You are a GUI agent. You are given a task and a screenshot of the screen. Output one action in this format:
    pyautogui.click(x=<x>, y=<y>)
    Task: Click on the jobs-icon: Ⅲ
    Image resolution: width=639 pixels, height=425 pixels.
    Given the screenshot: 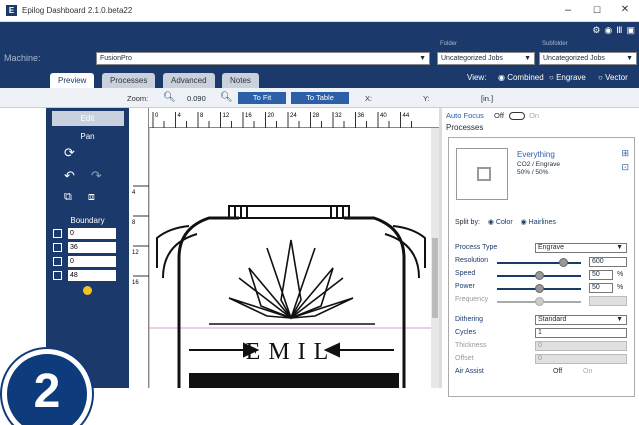 What is the action you would take?
    pyautogui.click(x=619, y=30)
    